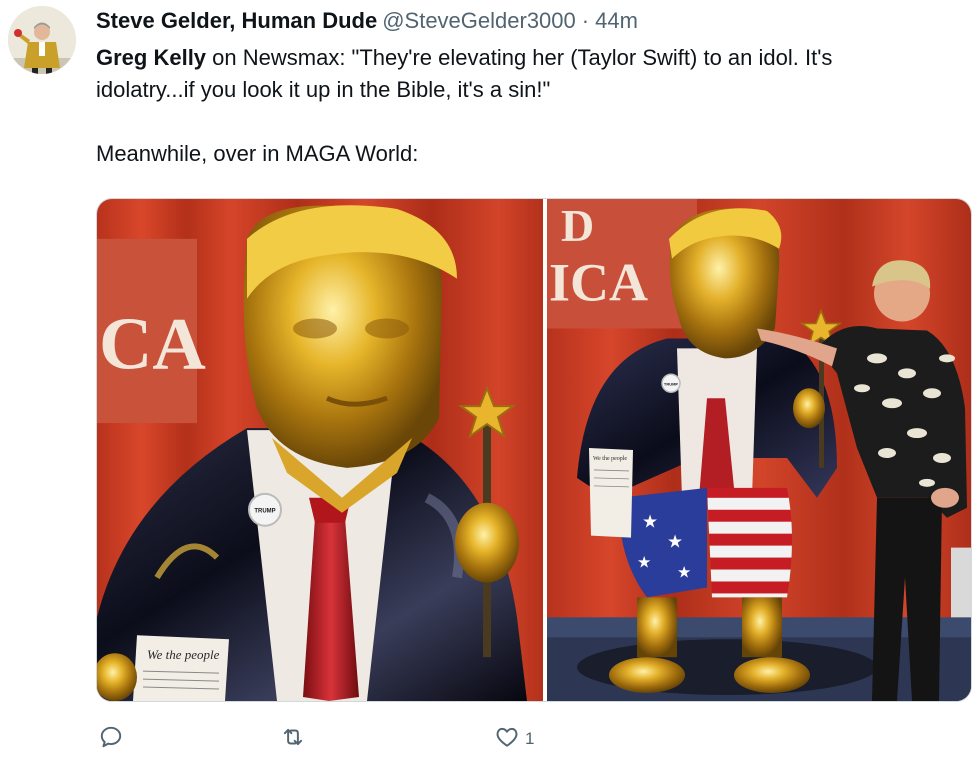 This screenshot has width=980, height=757. What do you see at coordinates (530, 738) in the screenshot?
I see `like-count: 1` at bounding box center [530, 738].